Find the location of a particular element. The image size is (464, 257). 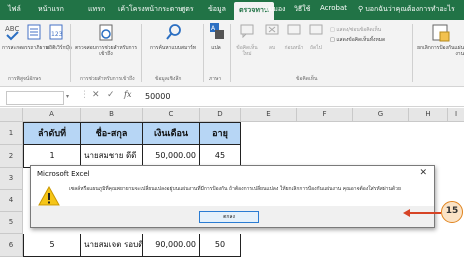

insert-function-button: fx is located at coordinates (127, 94).